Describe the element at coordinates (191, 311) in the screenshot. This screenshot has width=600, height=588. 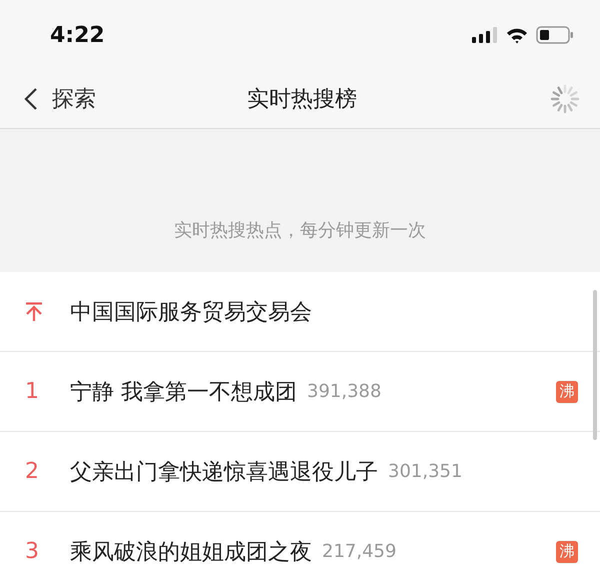
I see `topic-title: 中国国际服务贸易交易会` at that location.